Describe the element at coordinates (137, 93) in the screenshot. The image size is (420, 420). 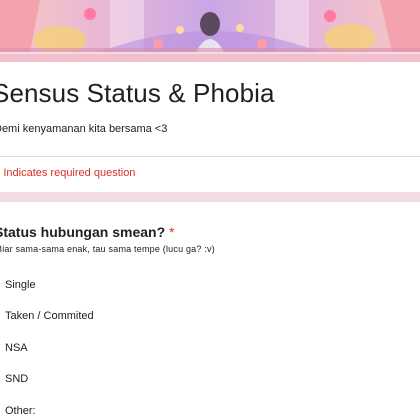
I see `form-title: Sensus Status & Phobia` at that location.